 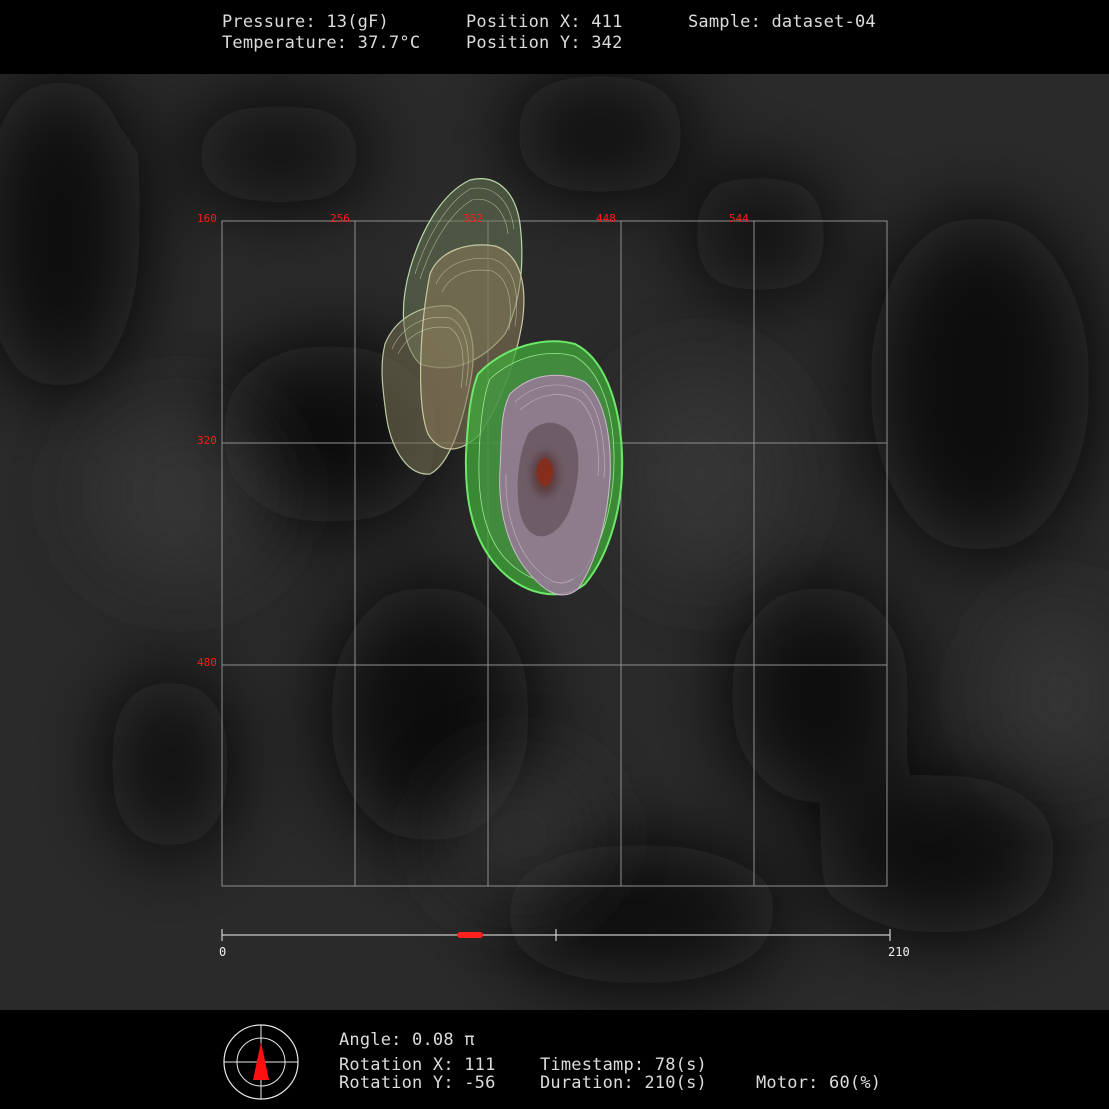 I want to click on x-tick-label: 352, so click(x=473, y=218).